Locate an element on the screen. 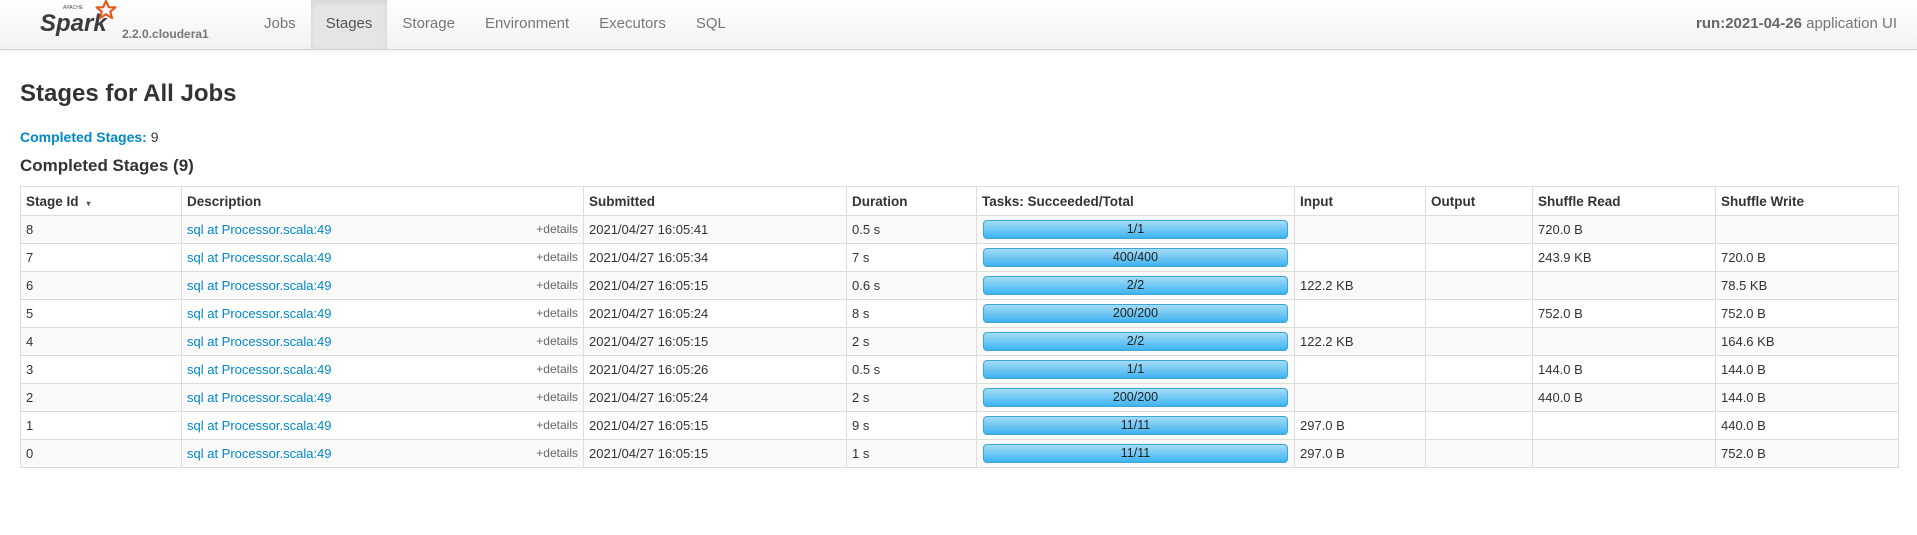  tab-executors: Executors is located at coordinates (632, 24).